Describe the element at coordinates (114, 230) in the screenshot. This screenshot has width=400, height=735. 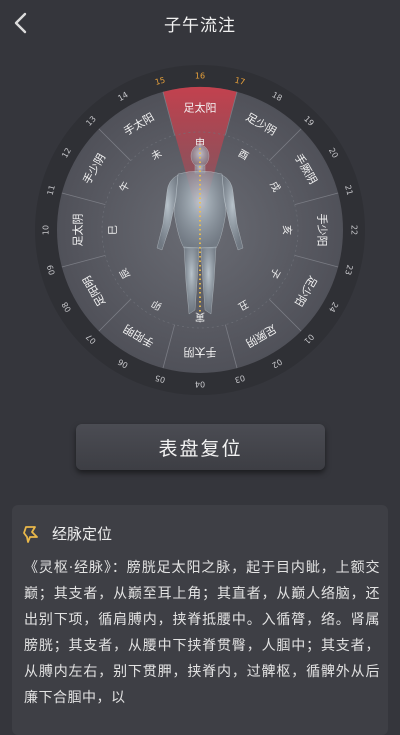
I see `branch-label: 巳` at that location.